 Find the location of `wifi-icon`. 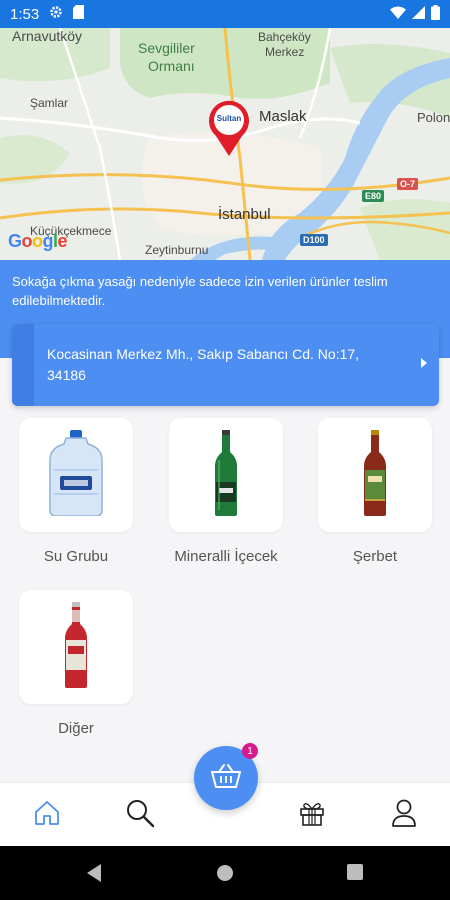

wifi-icon is located at coordinates (398, 14).